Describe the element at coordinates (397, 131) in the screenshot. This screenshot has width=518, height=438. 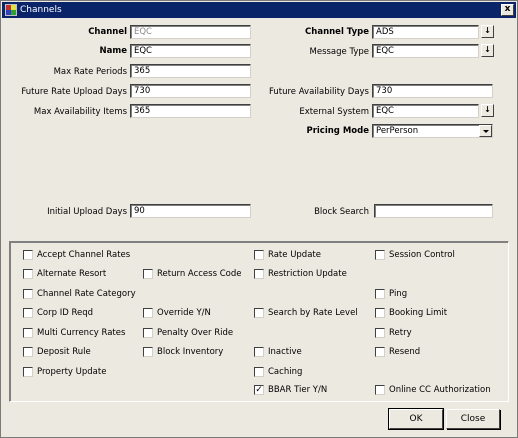
I see `pricing-mode-value: PerPerson` at that location.